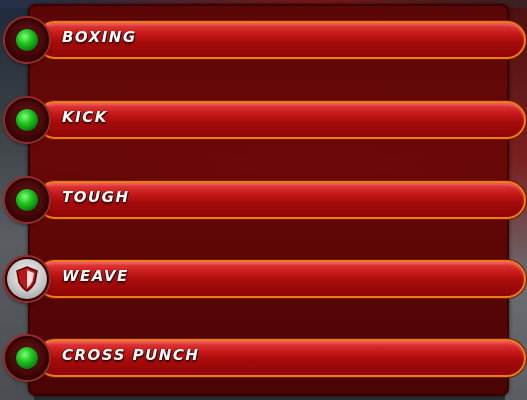 This screenshot has width=527, height=400. I want to click on skill-item-cross-punch: CROSS PUNCH, so click(263, 360).